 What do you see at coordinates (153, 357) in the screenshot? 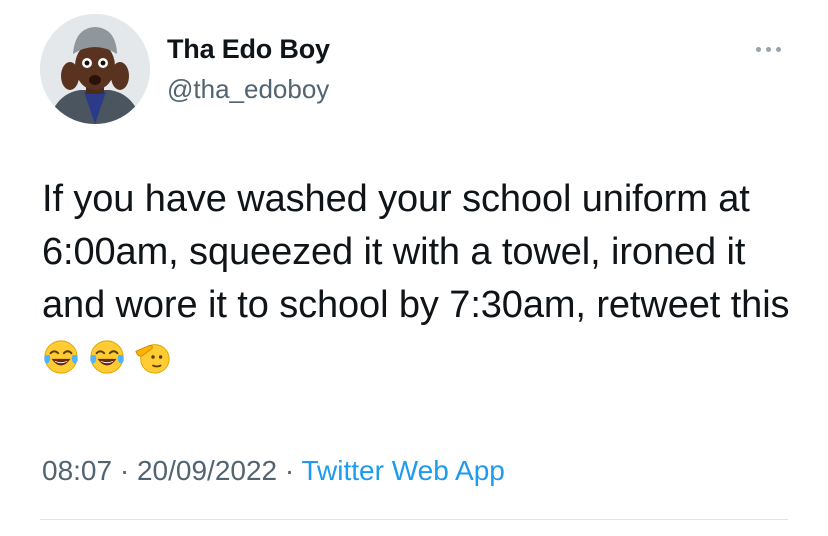
I see `saluting-face-icon` at bounding box center [153, 357].